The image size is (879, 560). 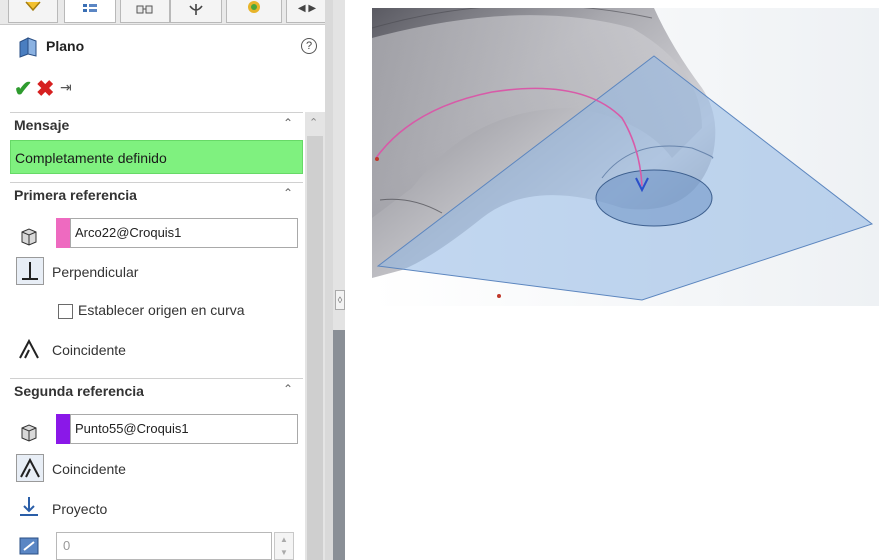 What do you see at coordinates (80, 509) in the screenshot?
I see `project-label: Proyecto` at bounding box center [80, 509].